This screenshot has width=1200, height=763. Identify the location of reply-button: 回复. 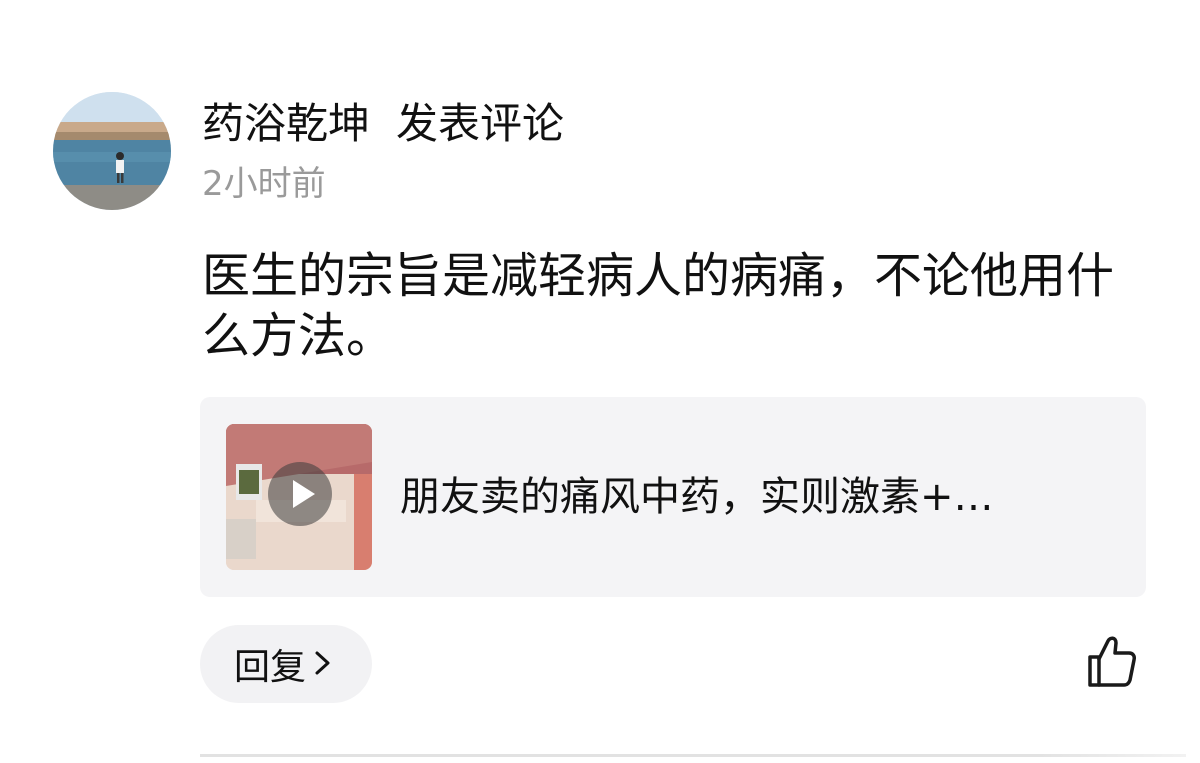
(286, 664).